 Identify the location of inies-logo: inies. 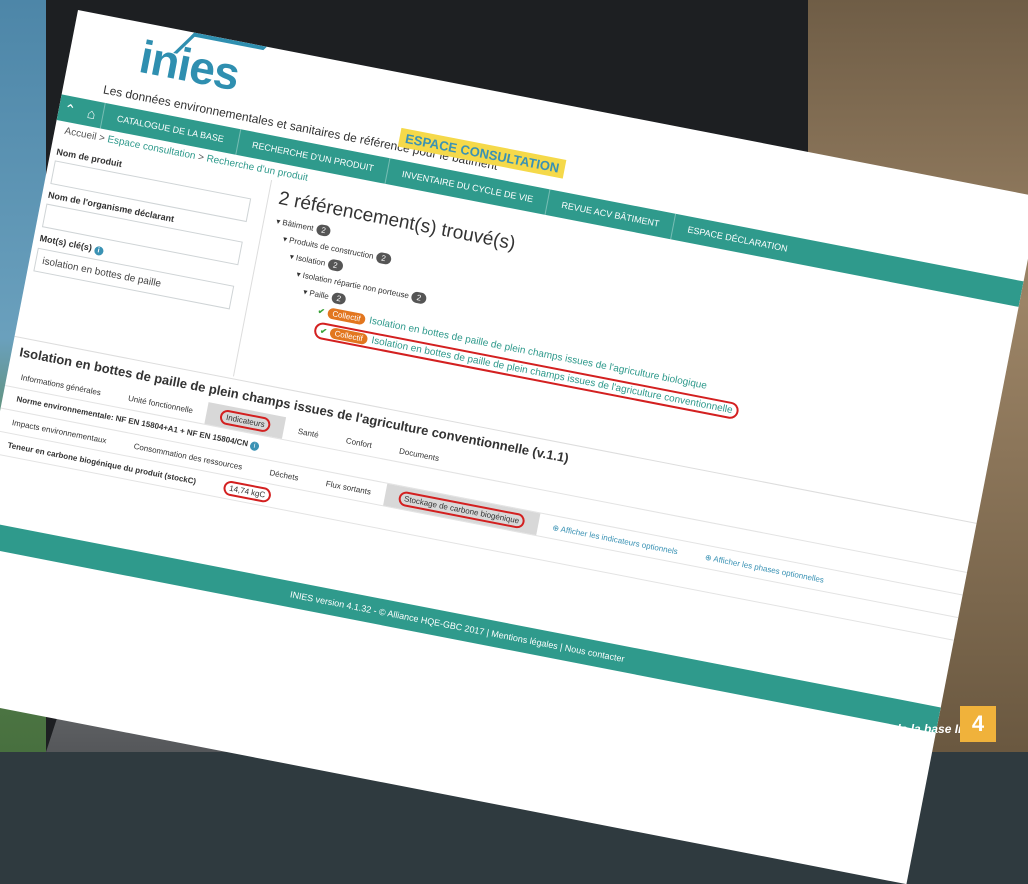
(201, 65).